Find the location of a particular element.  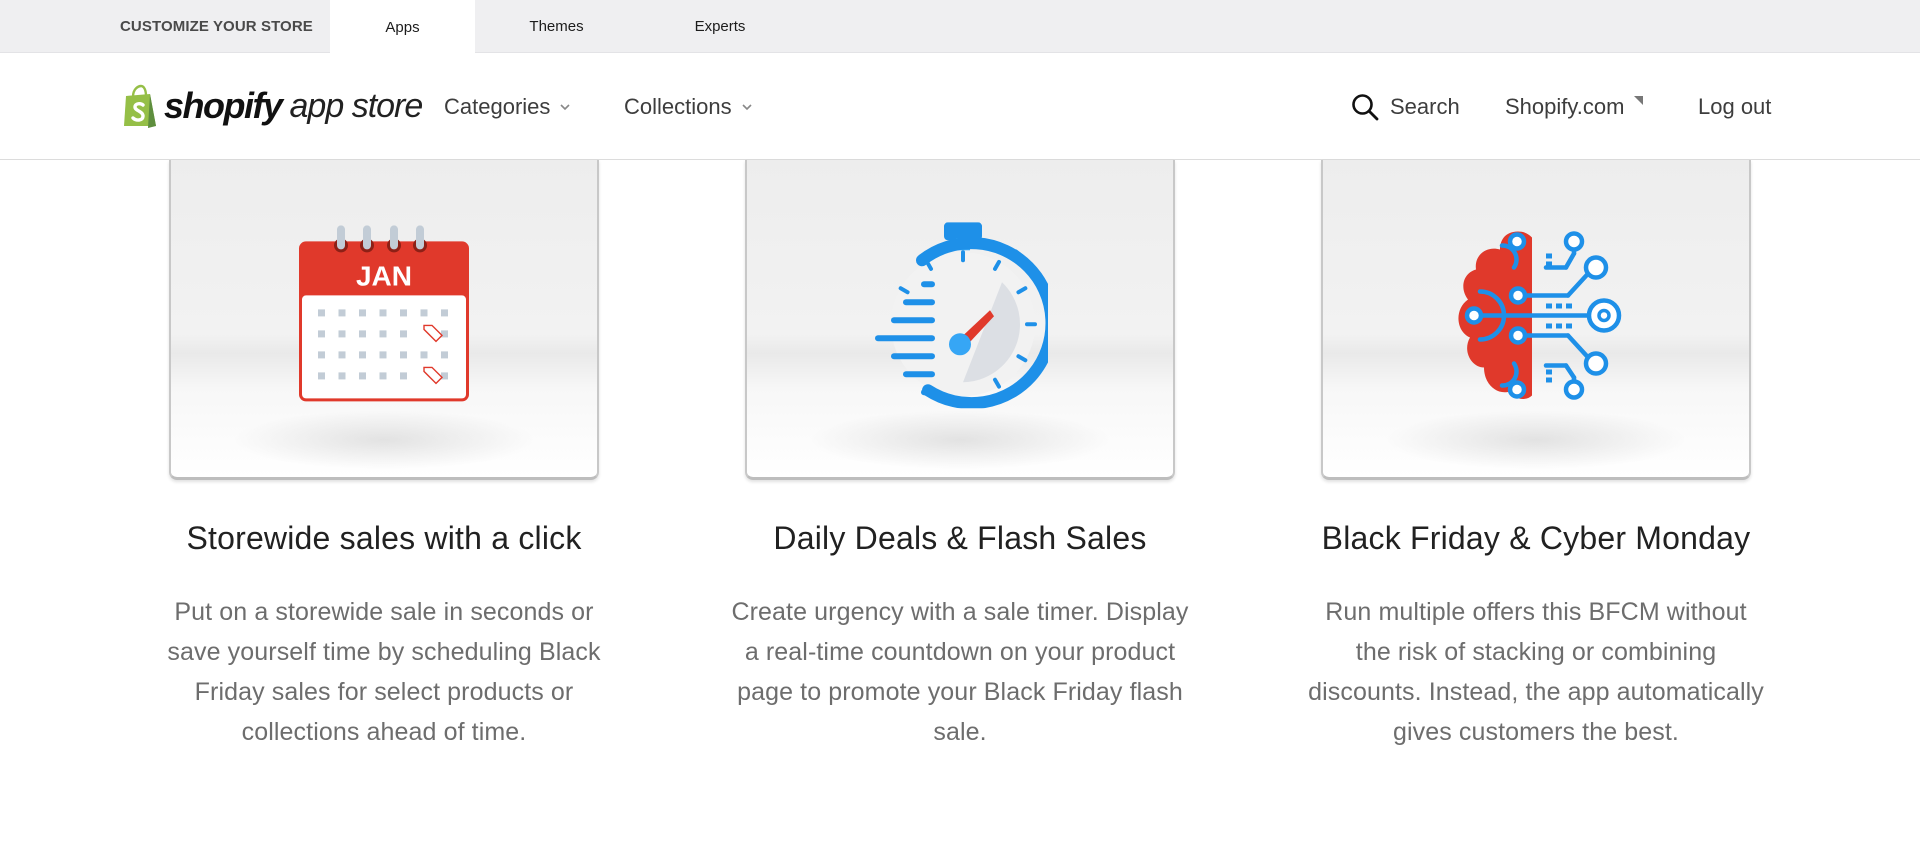

feature-card-bfcm is located at coordinates (1536, 320).